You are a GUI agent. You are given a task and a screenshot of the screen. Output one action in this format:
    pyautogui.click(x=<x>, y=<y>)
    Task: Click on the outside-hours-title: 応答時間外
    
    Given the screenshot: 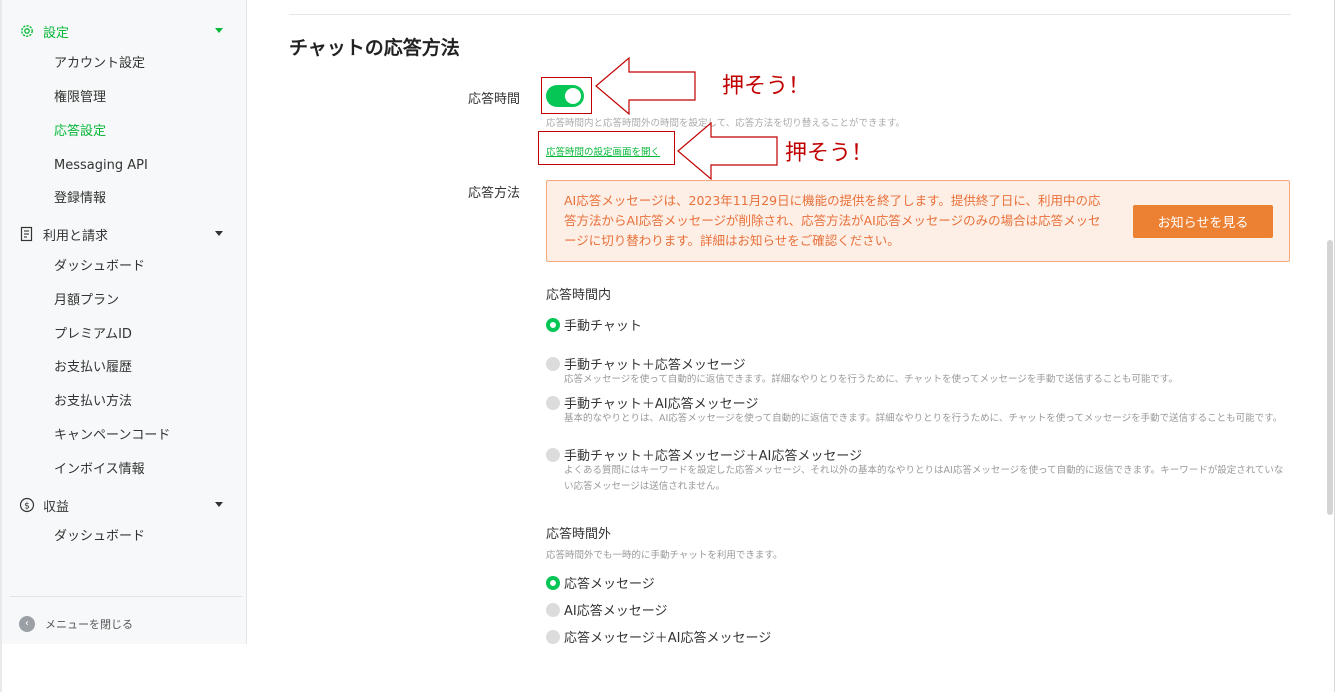 What is the action you would take?
    pyautogui.click(x=579, y=534)
    